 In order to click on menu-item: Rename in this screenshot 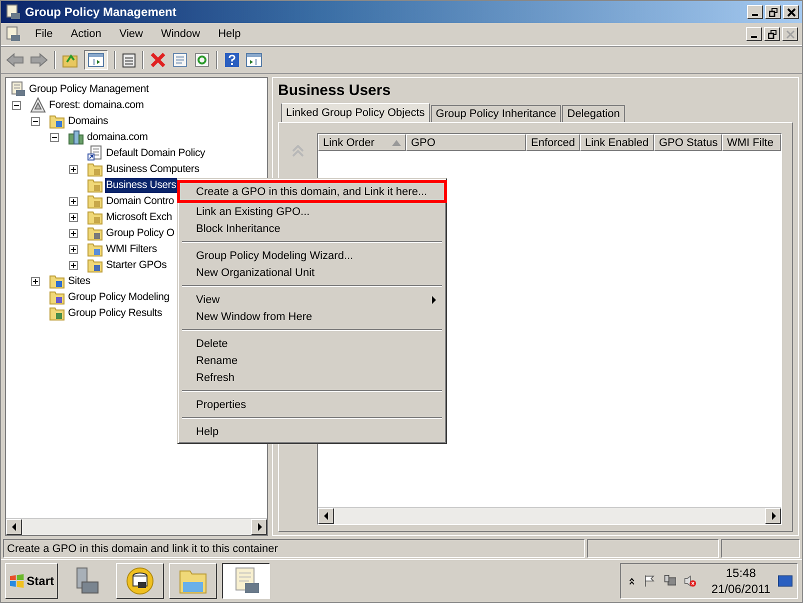, I will do `click(312, 360)`.